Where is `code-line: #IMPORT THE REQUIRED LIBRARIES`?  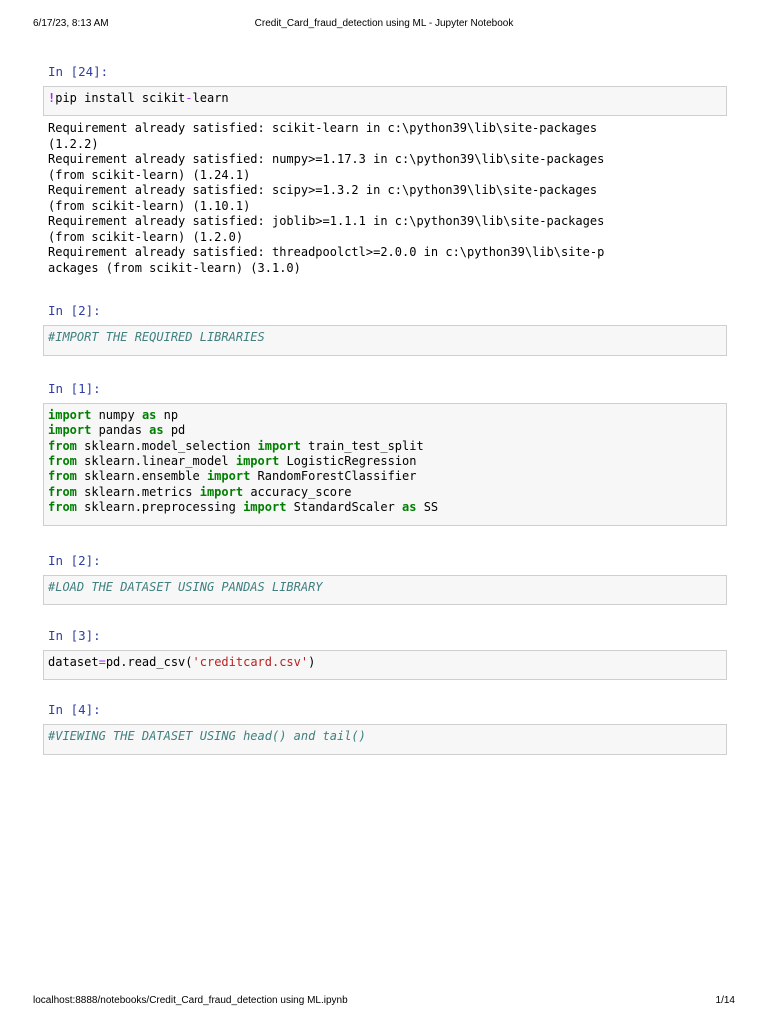
code-line: #IMPORT THE REQUIRED LIBRARIES is located at coordinates (385, 337).